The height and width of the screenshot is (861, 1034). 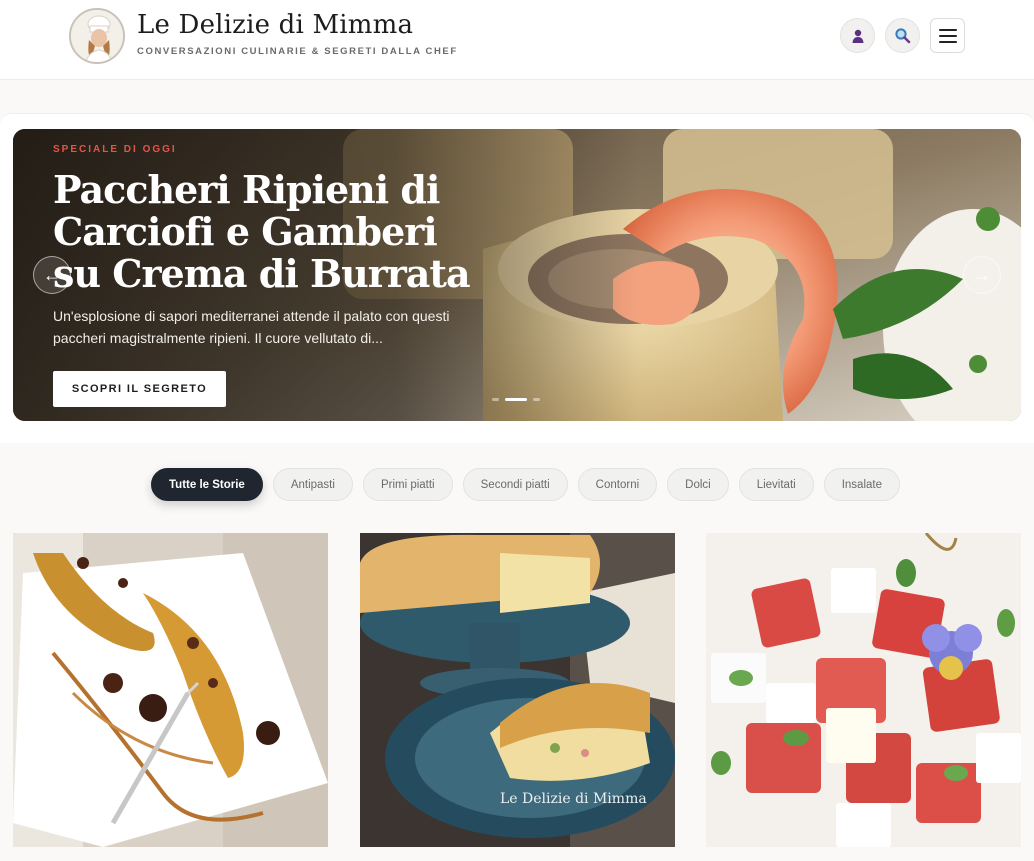 I want to click on search-button, so click(x=902, y=35).